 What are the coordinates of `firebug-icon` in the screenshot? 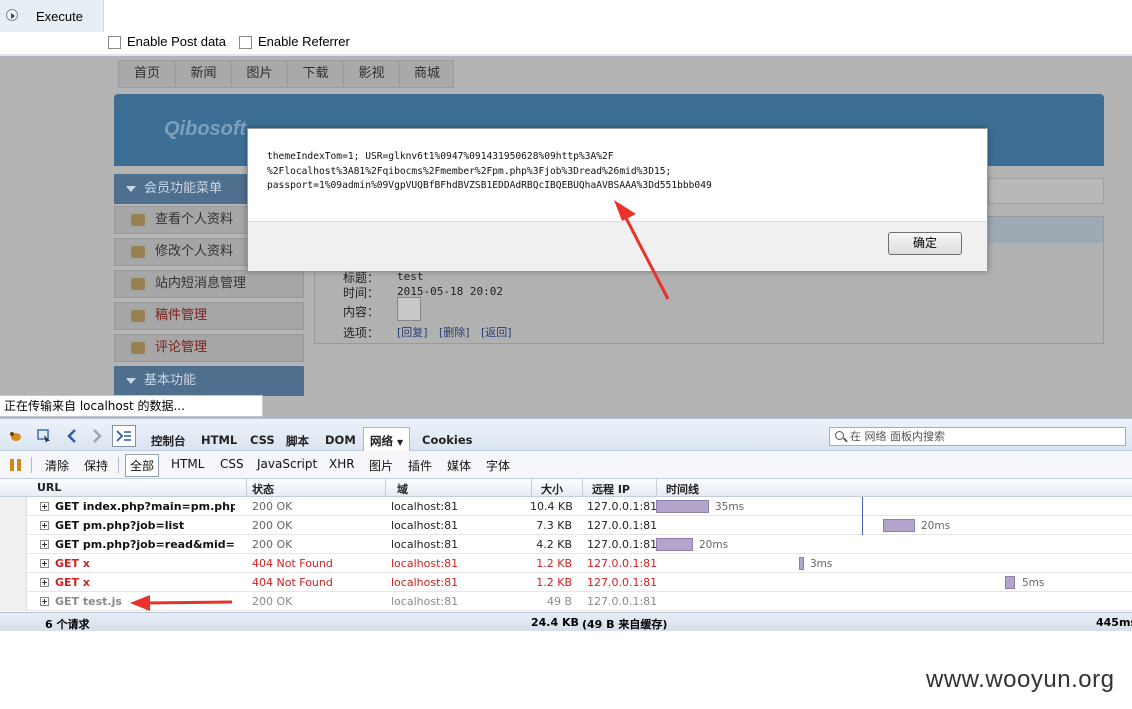 It's located at (16, 436).